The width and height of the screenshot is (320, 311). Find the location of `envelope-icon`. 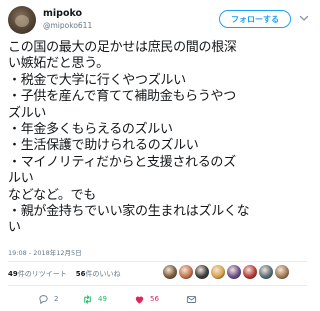

envelope-icon is located at coordinates (191, 299).